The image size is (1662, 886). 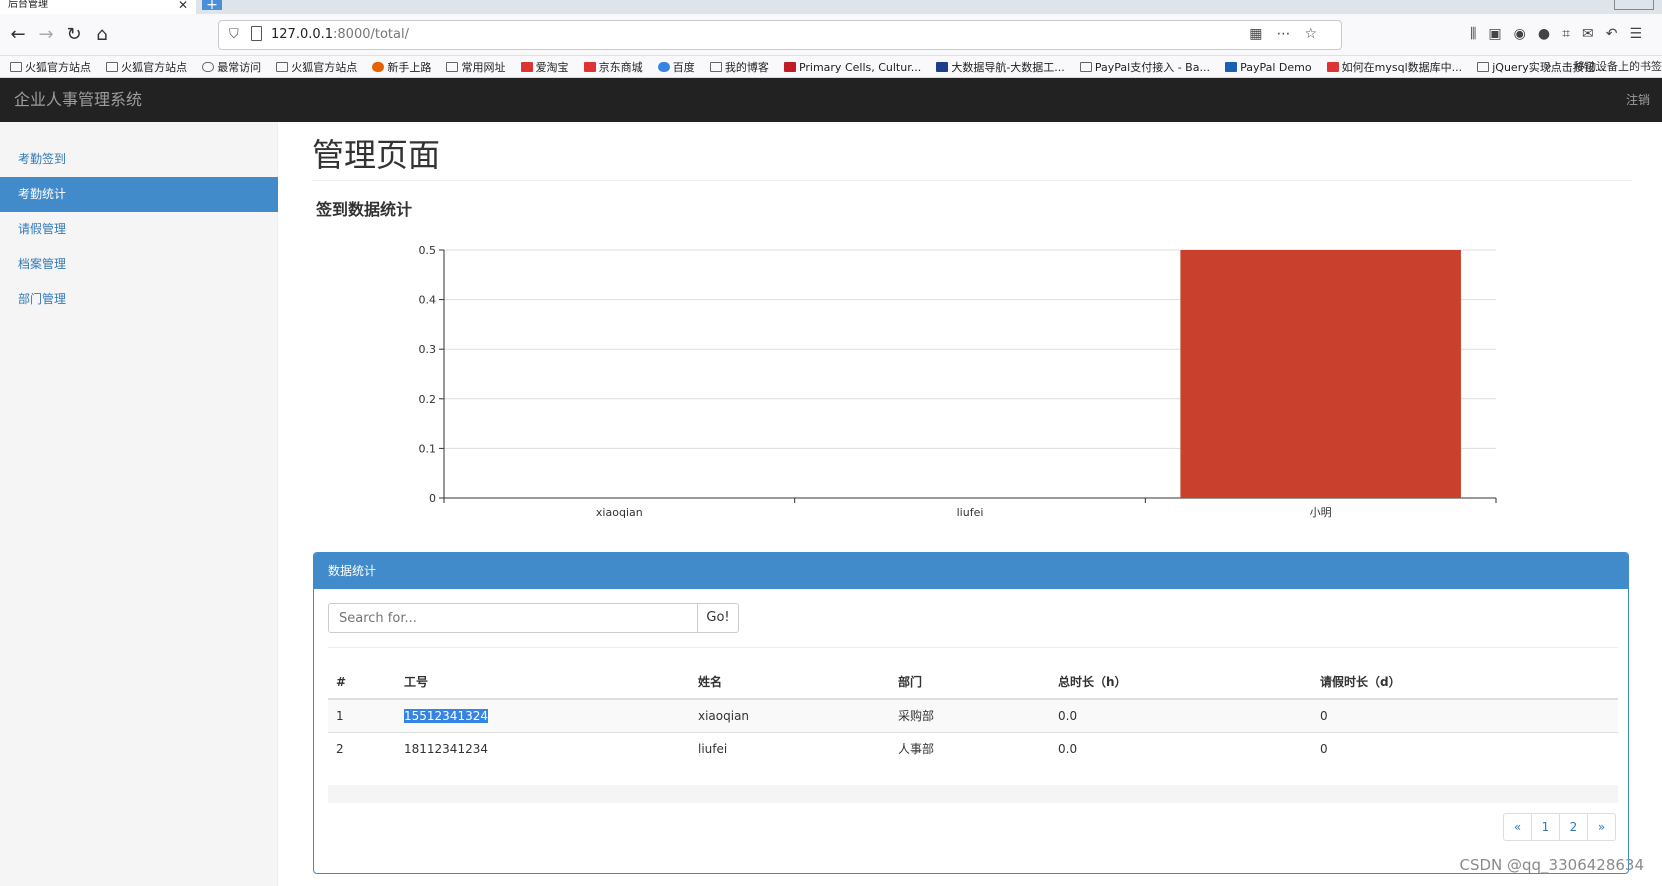 What do you see at coordinates (428, 300) in the screenshot?
I see `y-tick-label: 0.4` at bounding box center [428, 300].